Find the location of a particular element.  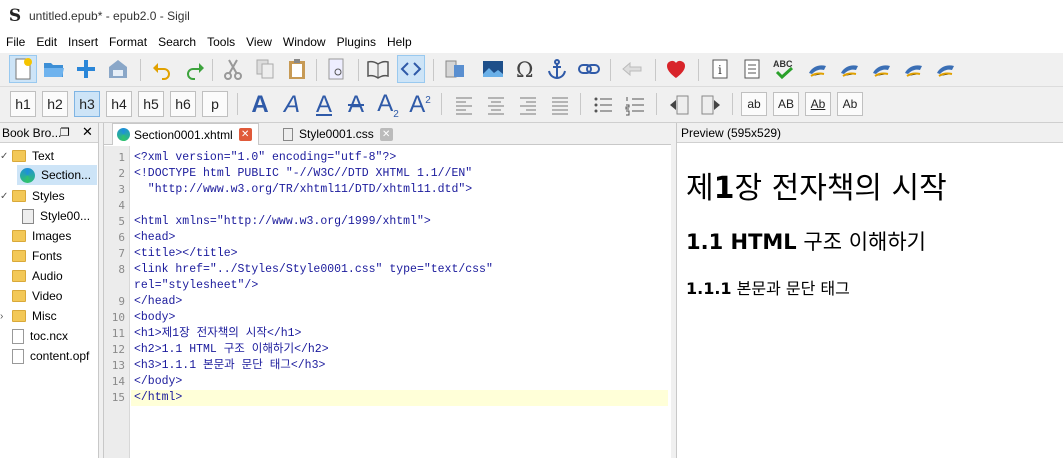

insert-image-button is located at coordinates (493, 69).